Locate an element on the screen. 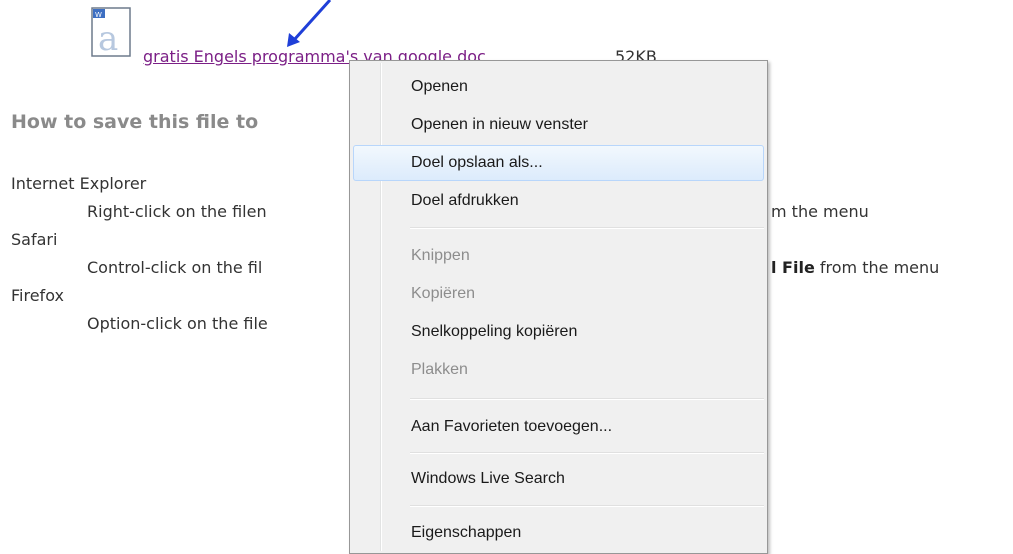  page-heading: How to save this file to is located at coordinates (135, 122).